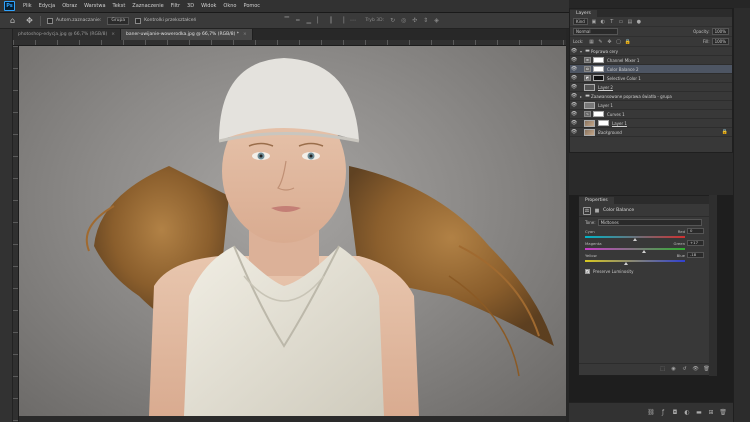 The image size is (750, 422). Describe the element at coordinates (12, 20) in the screenshot. I see `home-icon: ⌂` at that location.